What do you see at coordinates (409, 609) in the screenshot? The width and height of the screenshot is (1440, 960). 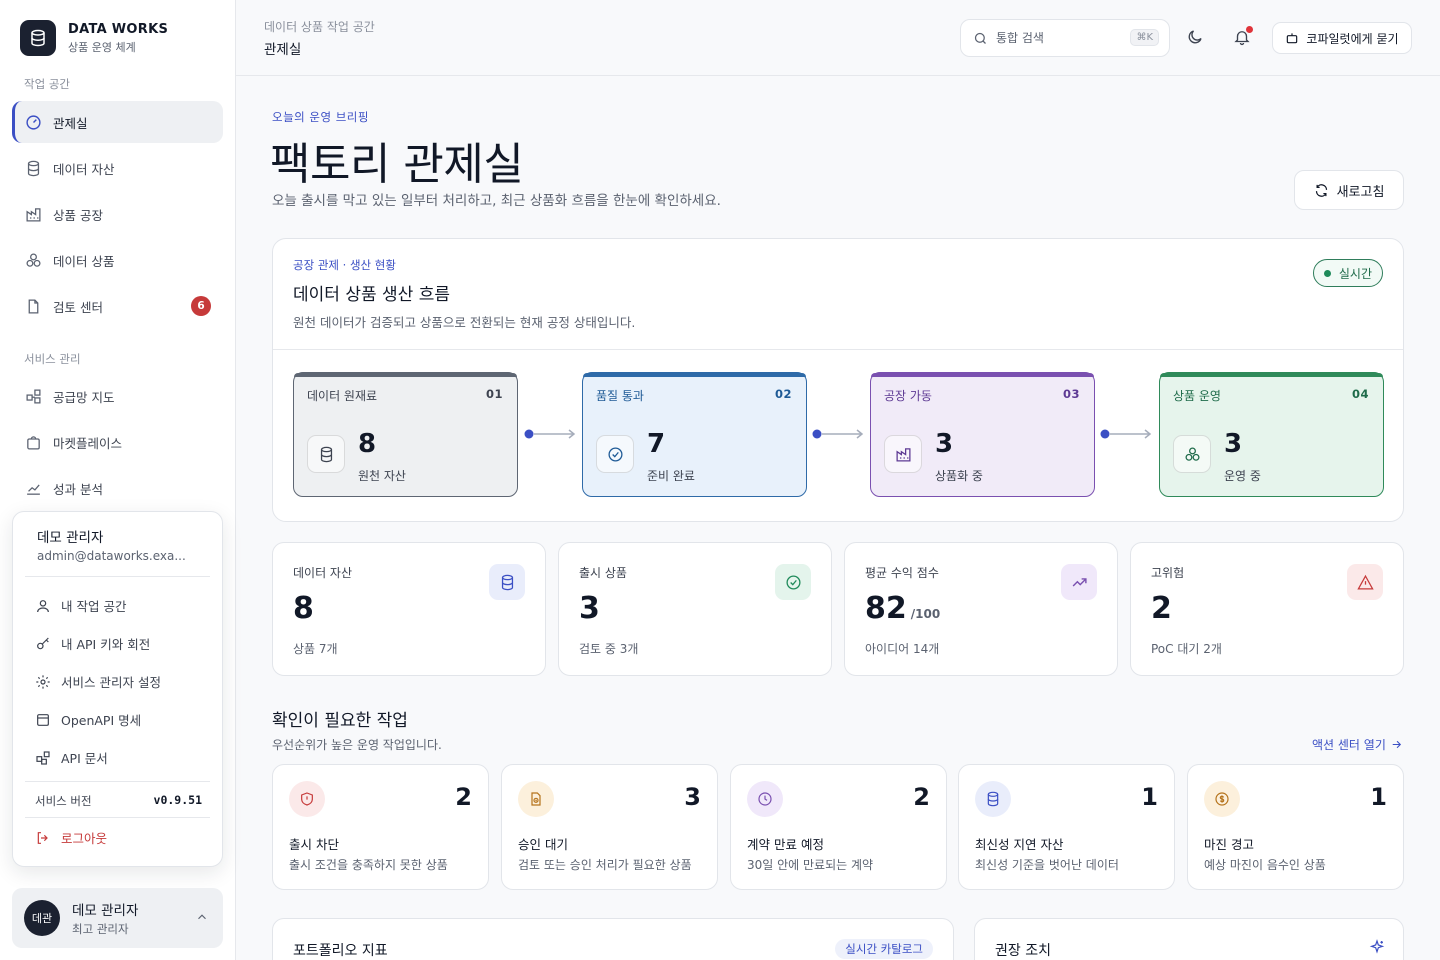 I see `kpi-card-data-assets: 데이터 자산 8 상품 7개` at bounding box center [409, 609].